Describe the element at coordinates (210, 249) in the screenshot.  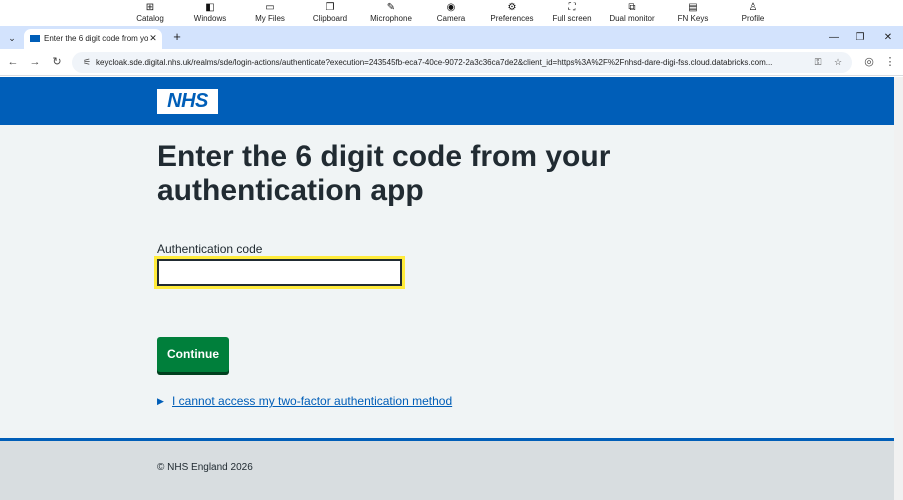
I see `authentication-code-label: Authentication code` at that location.